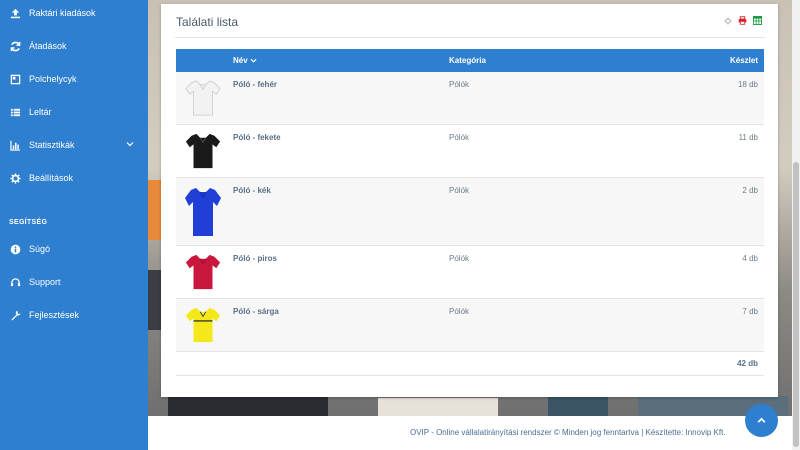 The image size is (800, 450). Describe the element at coordinates (252, 190) in the screenshot. I see `product-name-link: Póló - kék` at that location.